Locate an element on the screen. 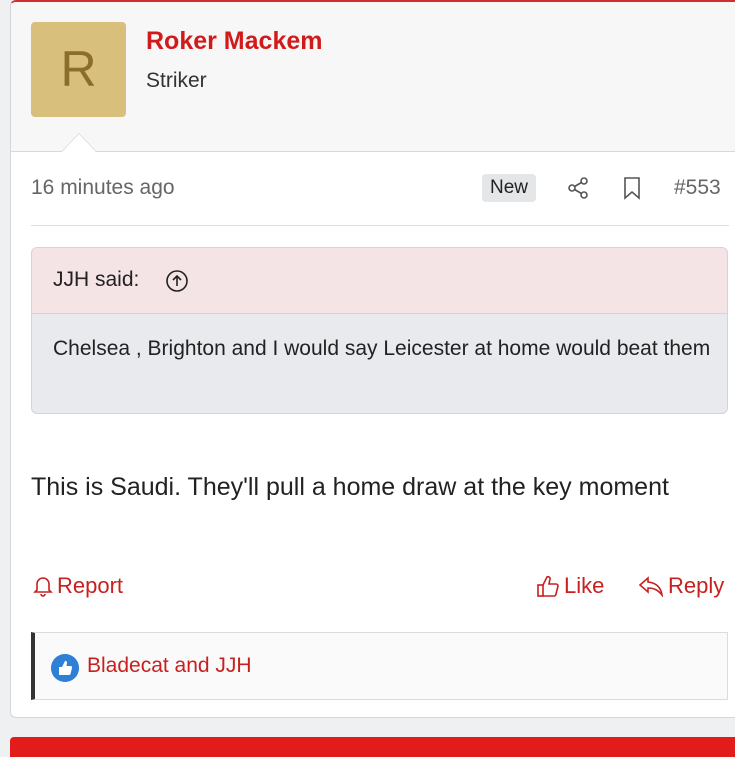 This screenshot has width=735, height=757. like-reaction-icon is located at coordinates (65, 668).